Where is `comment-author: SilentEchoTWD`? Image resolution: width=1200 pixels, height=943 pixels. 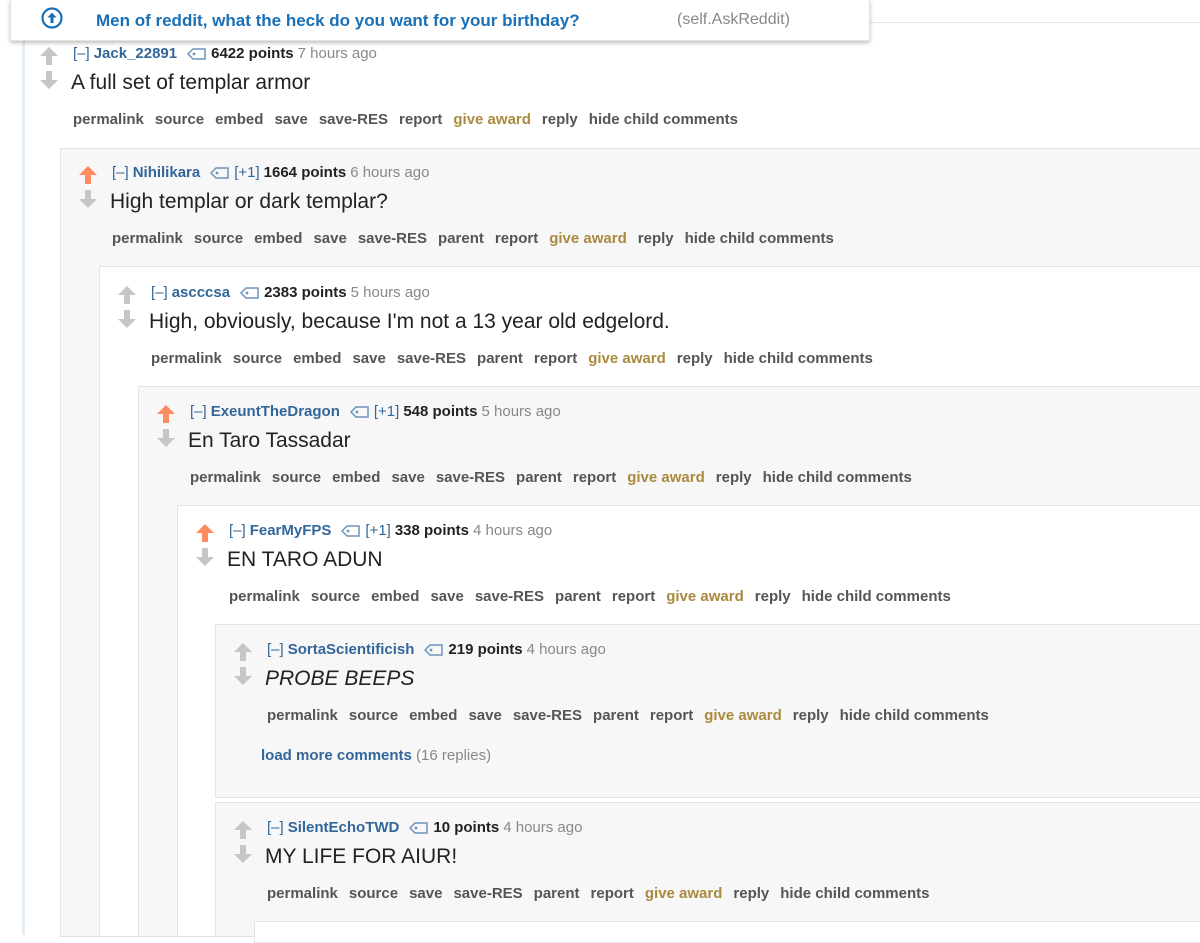 comment-author: SilentEchoTWD is located at coordinates (344, 827).